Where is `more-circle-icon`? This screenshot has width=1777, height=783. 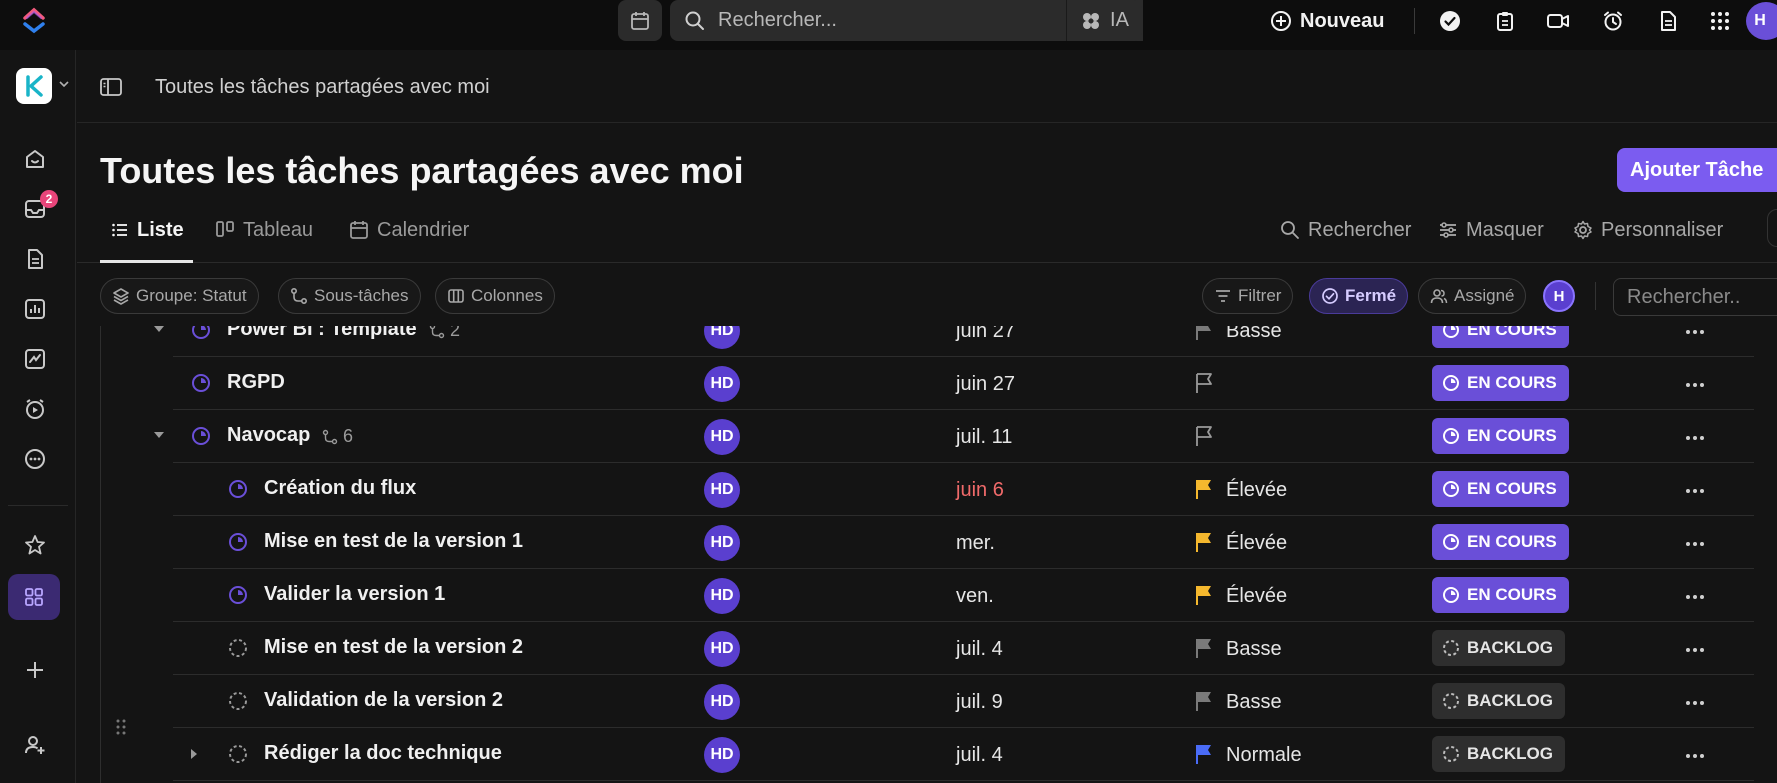 more-circle-icon is located at coordinates (35, 459).